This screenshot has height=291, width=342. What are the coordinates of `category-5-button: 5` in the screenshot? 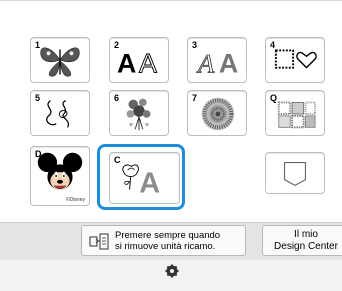 It's located at (60, 113).